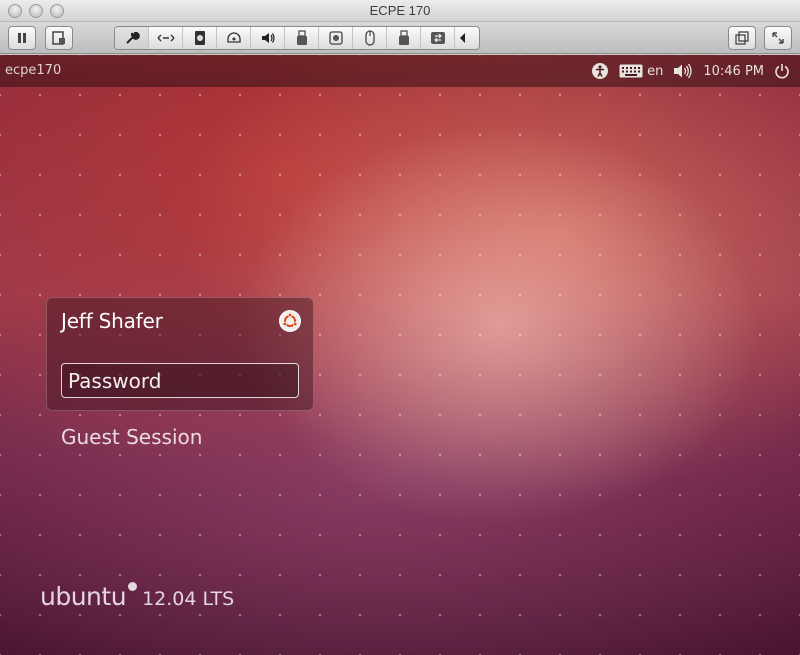  I want to click on printer-button, so click(404, 38).